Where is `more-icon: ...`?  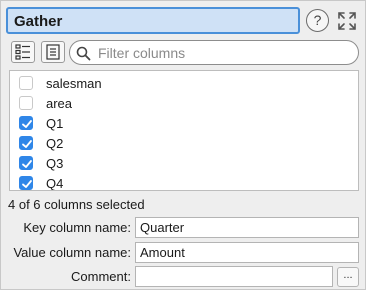 more-icon: ... is located at coordinates (348, 275).